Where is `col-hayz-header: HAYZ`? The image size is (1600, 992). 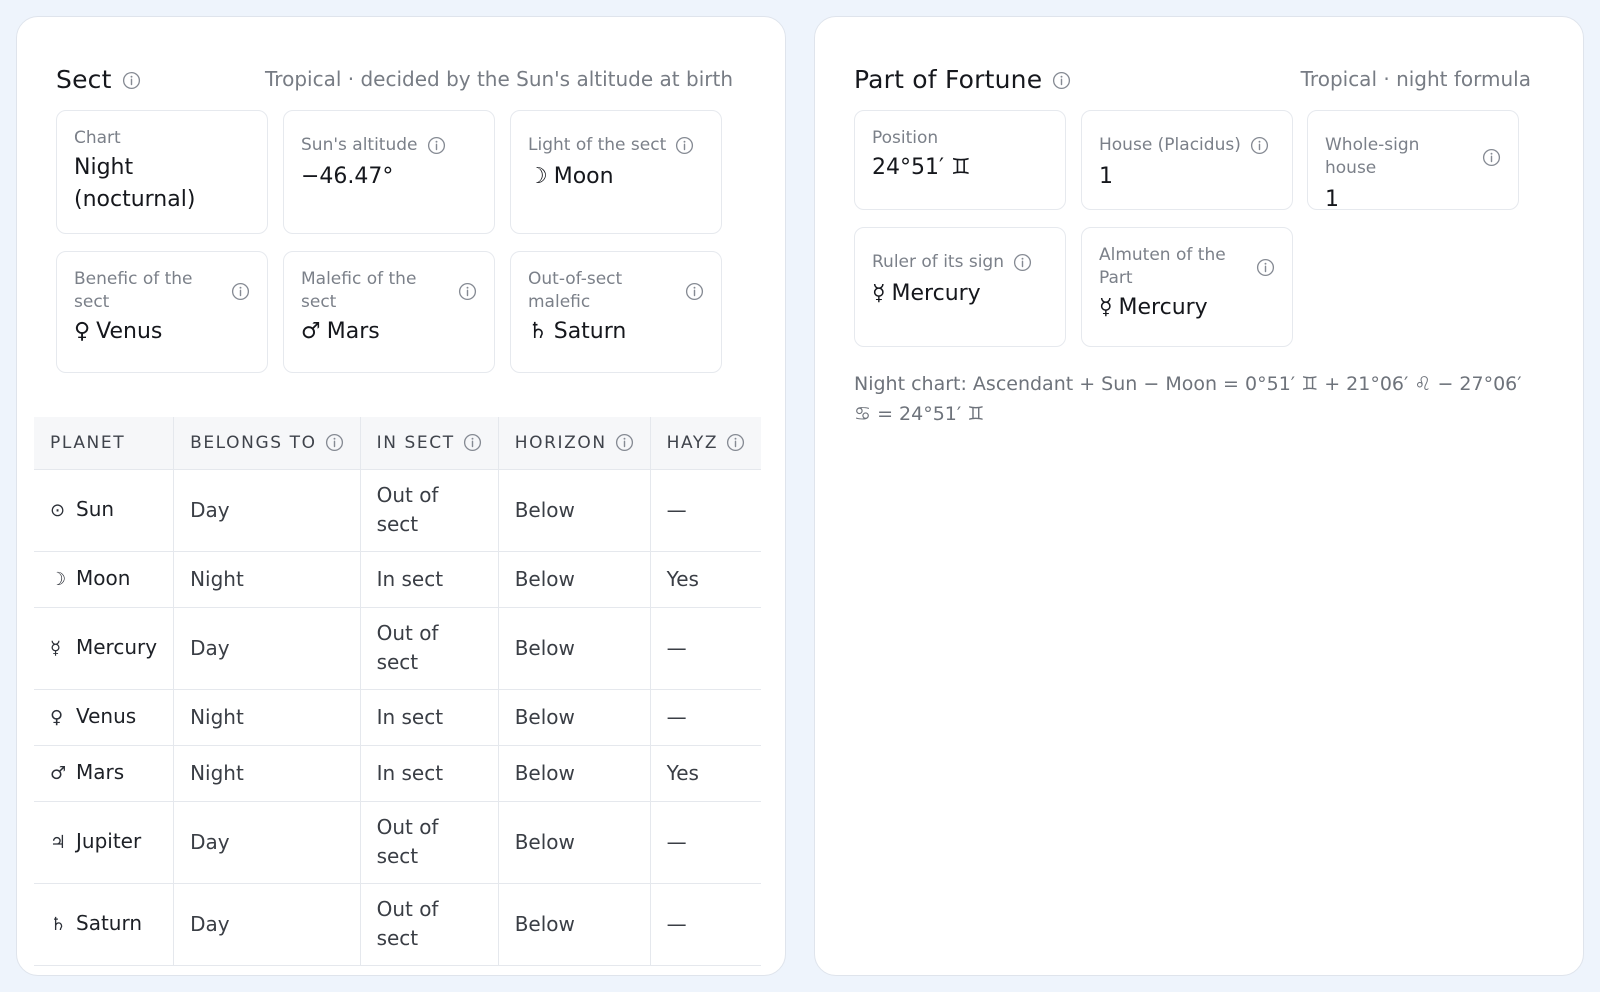
col-hayz-header: HAYZ is located at coordinates (705, 443).